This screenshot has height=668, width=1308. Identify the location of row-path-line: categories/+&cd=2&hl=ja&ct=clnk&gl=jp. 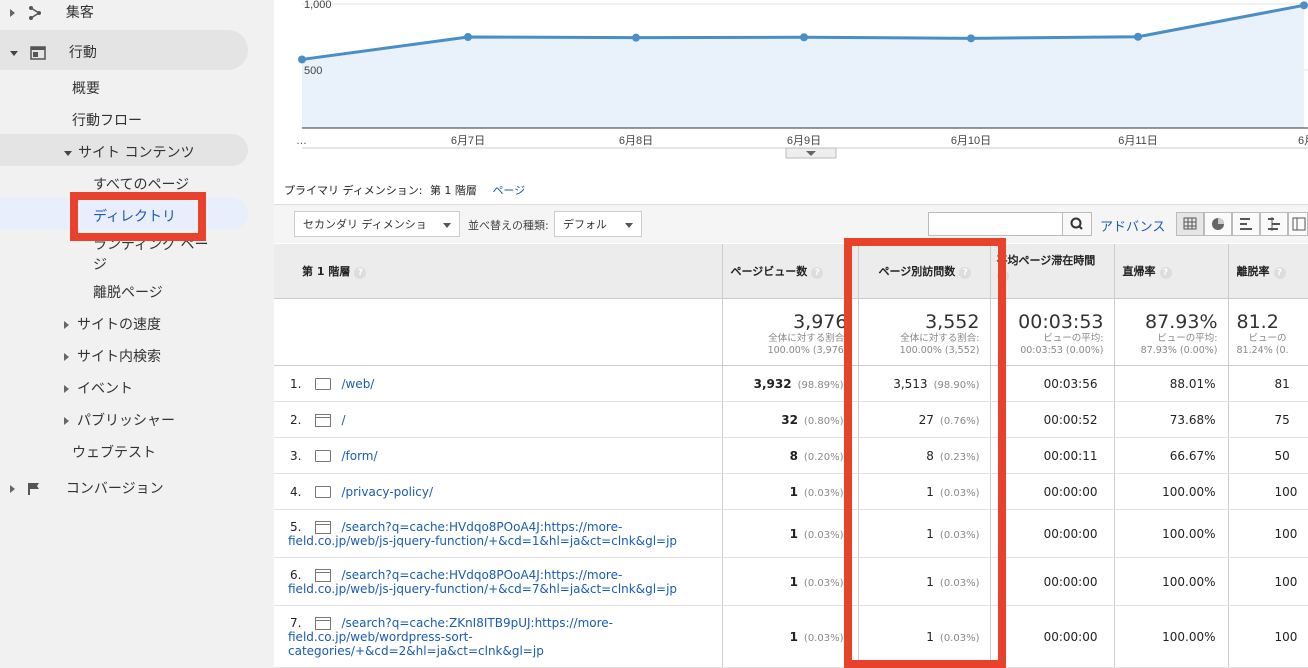
(416, 650).